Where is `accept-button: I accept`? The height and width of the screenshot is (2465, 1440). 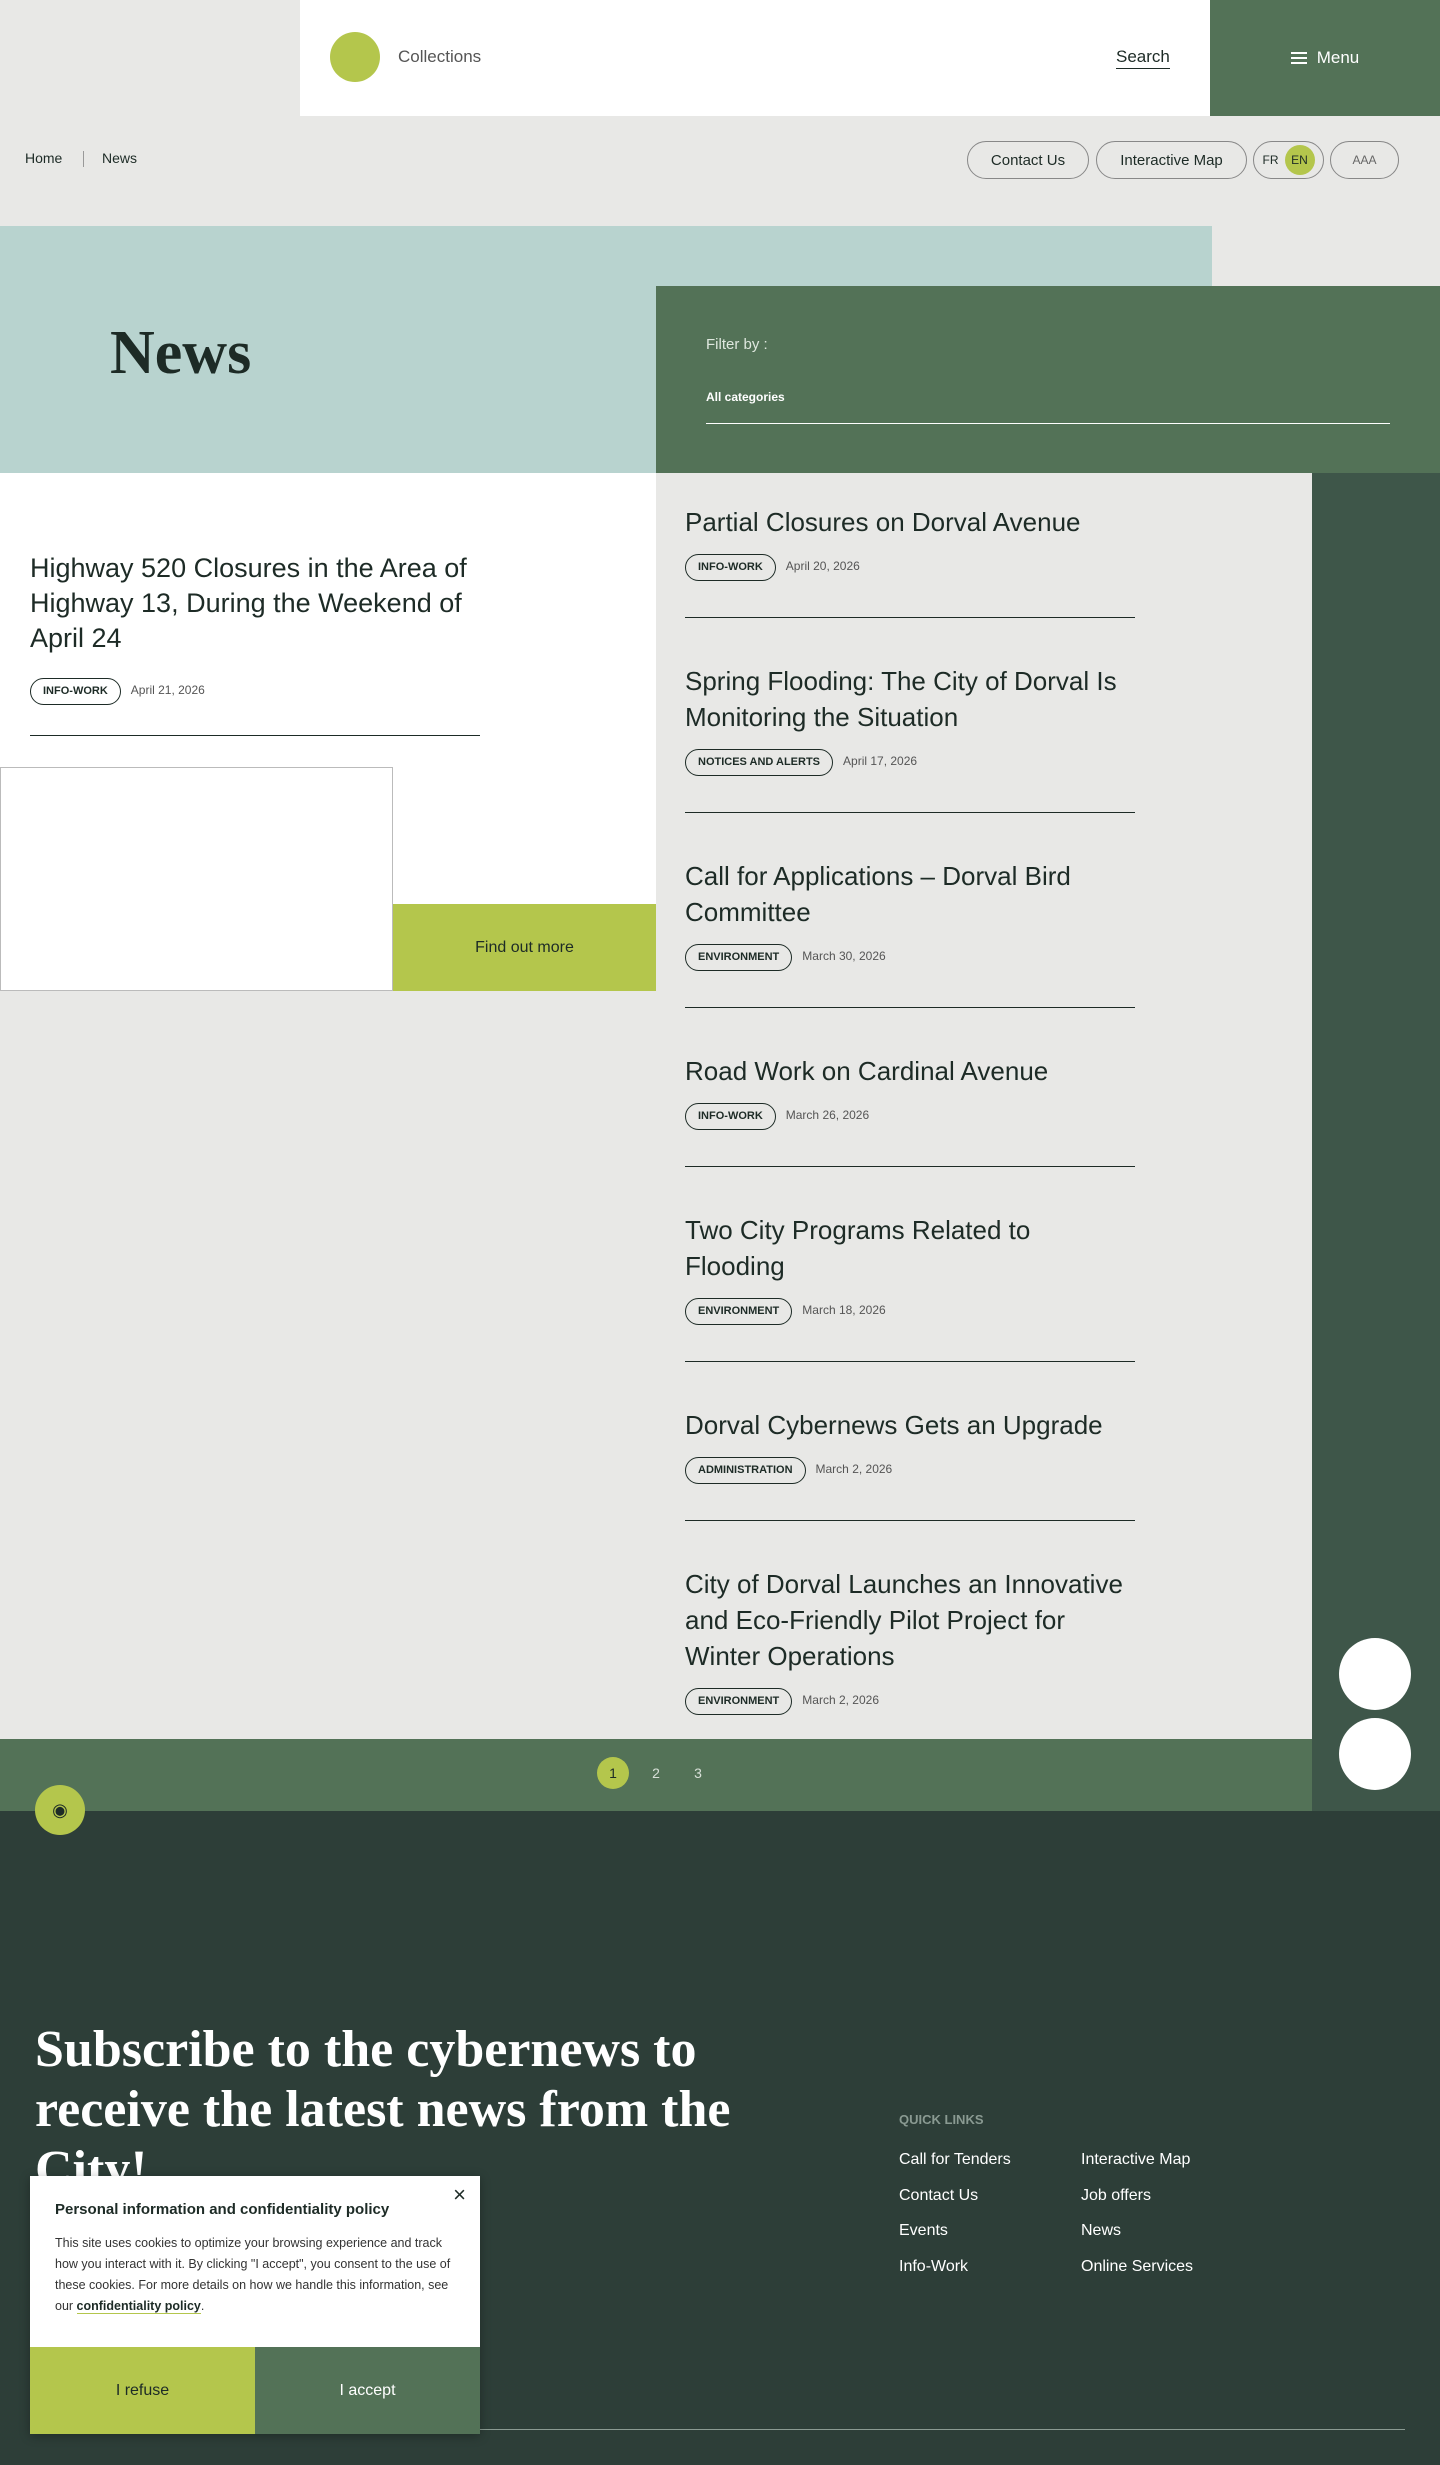 accept-button: I accept is located at coordinates (367, 2390).